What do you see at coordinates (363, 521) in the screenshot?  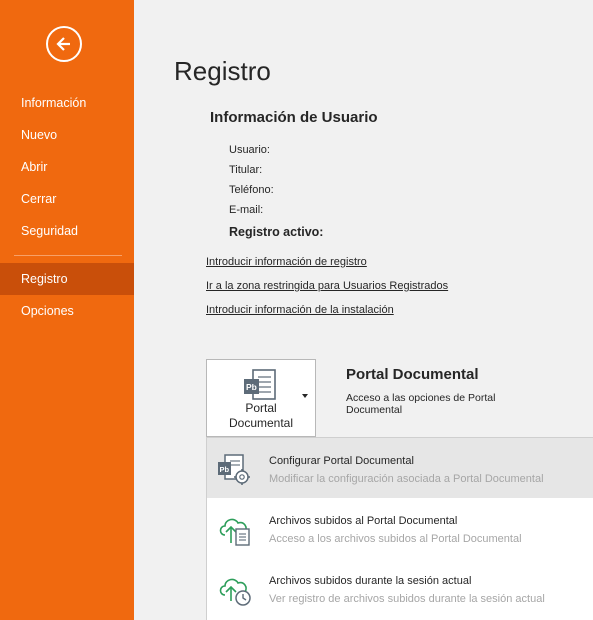 I see `menu-item-title: Archivos subidos al Portal Documental` at bounding box center [363, 521].